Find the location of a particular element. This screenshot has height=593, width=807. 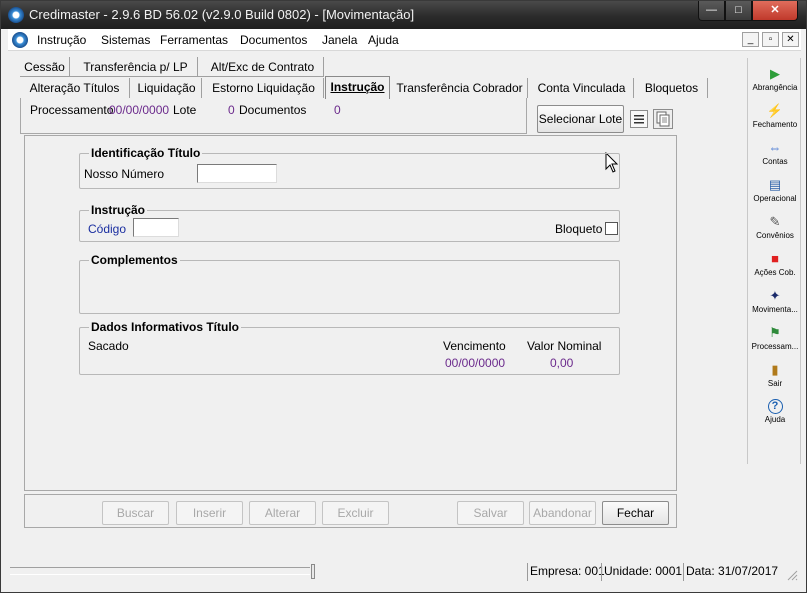

nosso-numero-input is located at coordinates (237, 173).